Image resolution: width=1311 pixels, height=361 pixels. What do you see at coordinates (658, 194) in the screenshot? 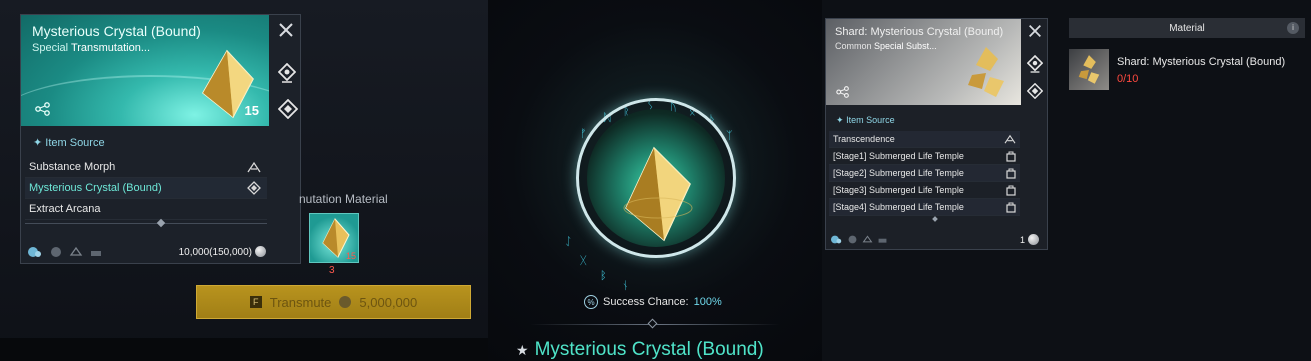
I see `crystal-icon` at bounding box center [658, 194].